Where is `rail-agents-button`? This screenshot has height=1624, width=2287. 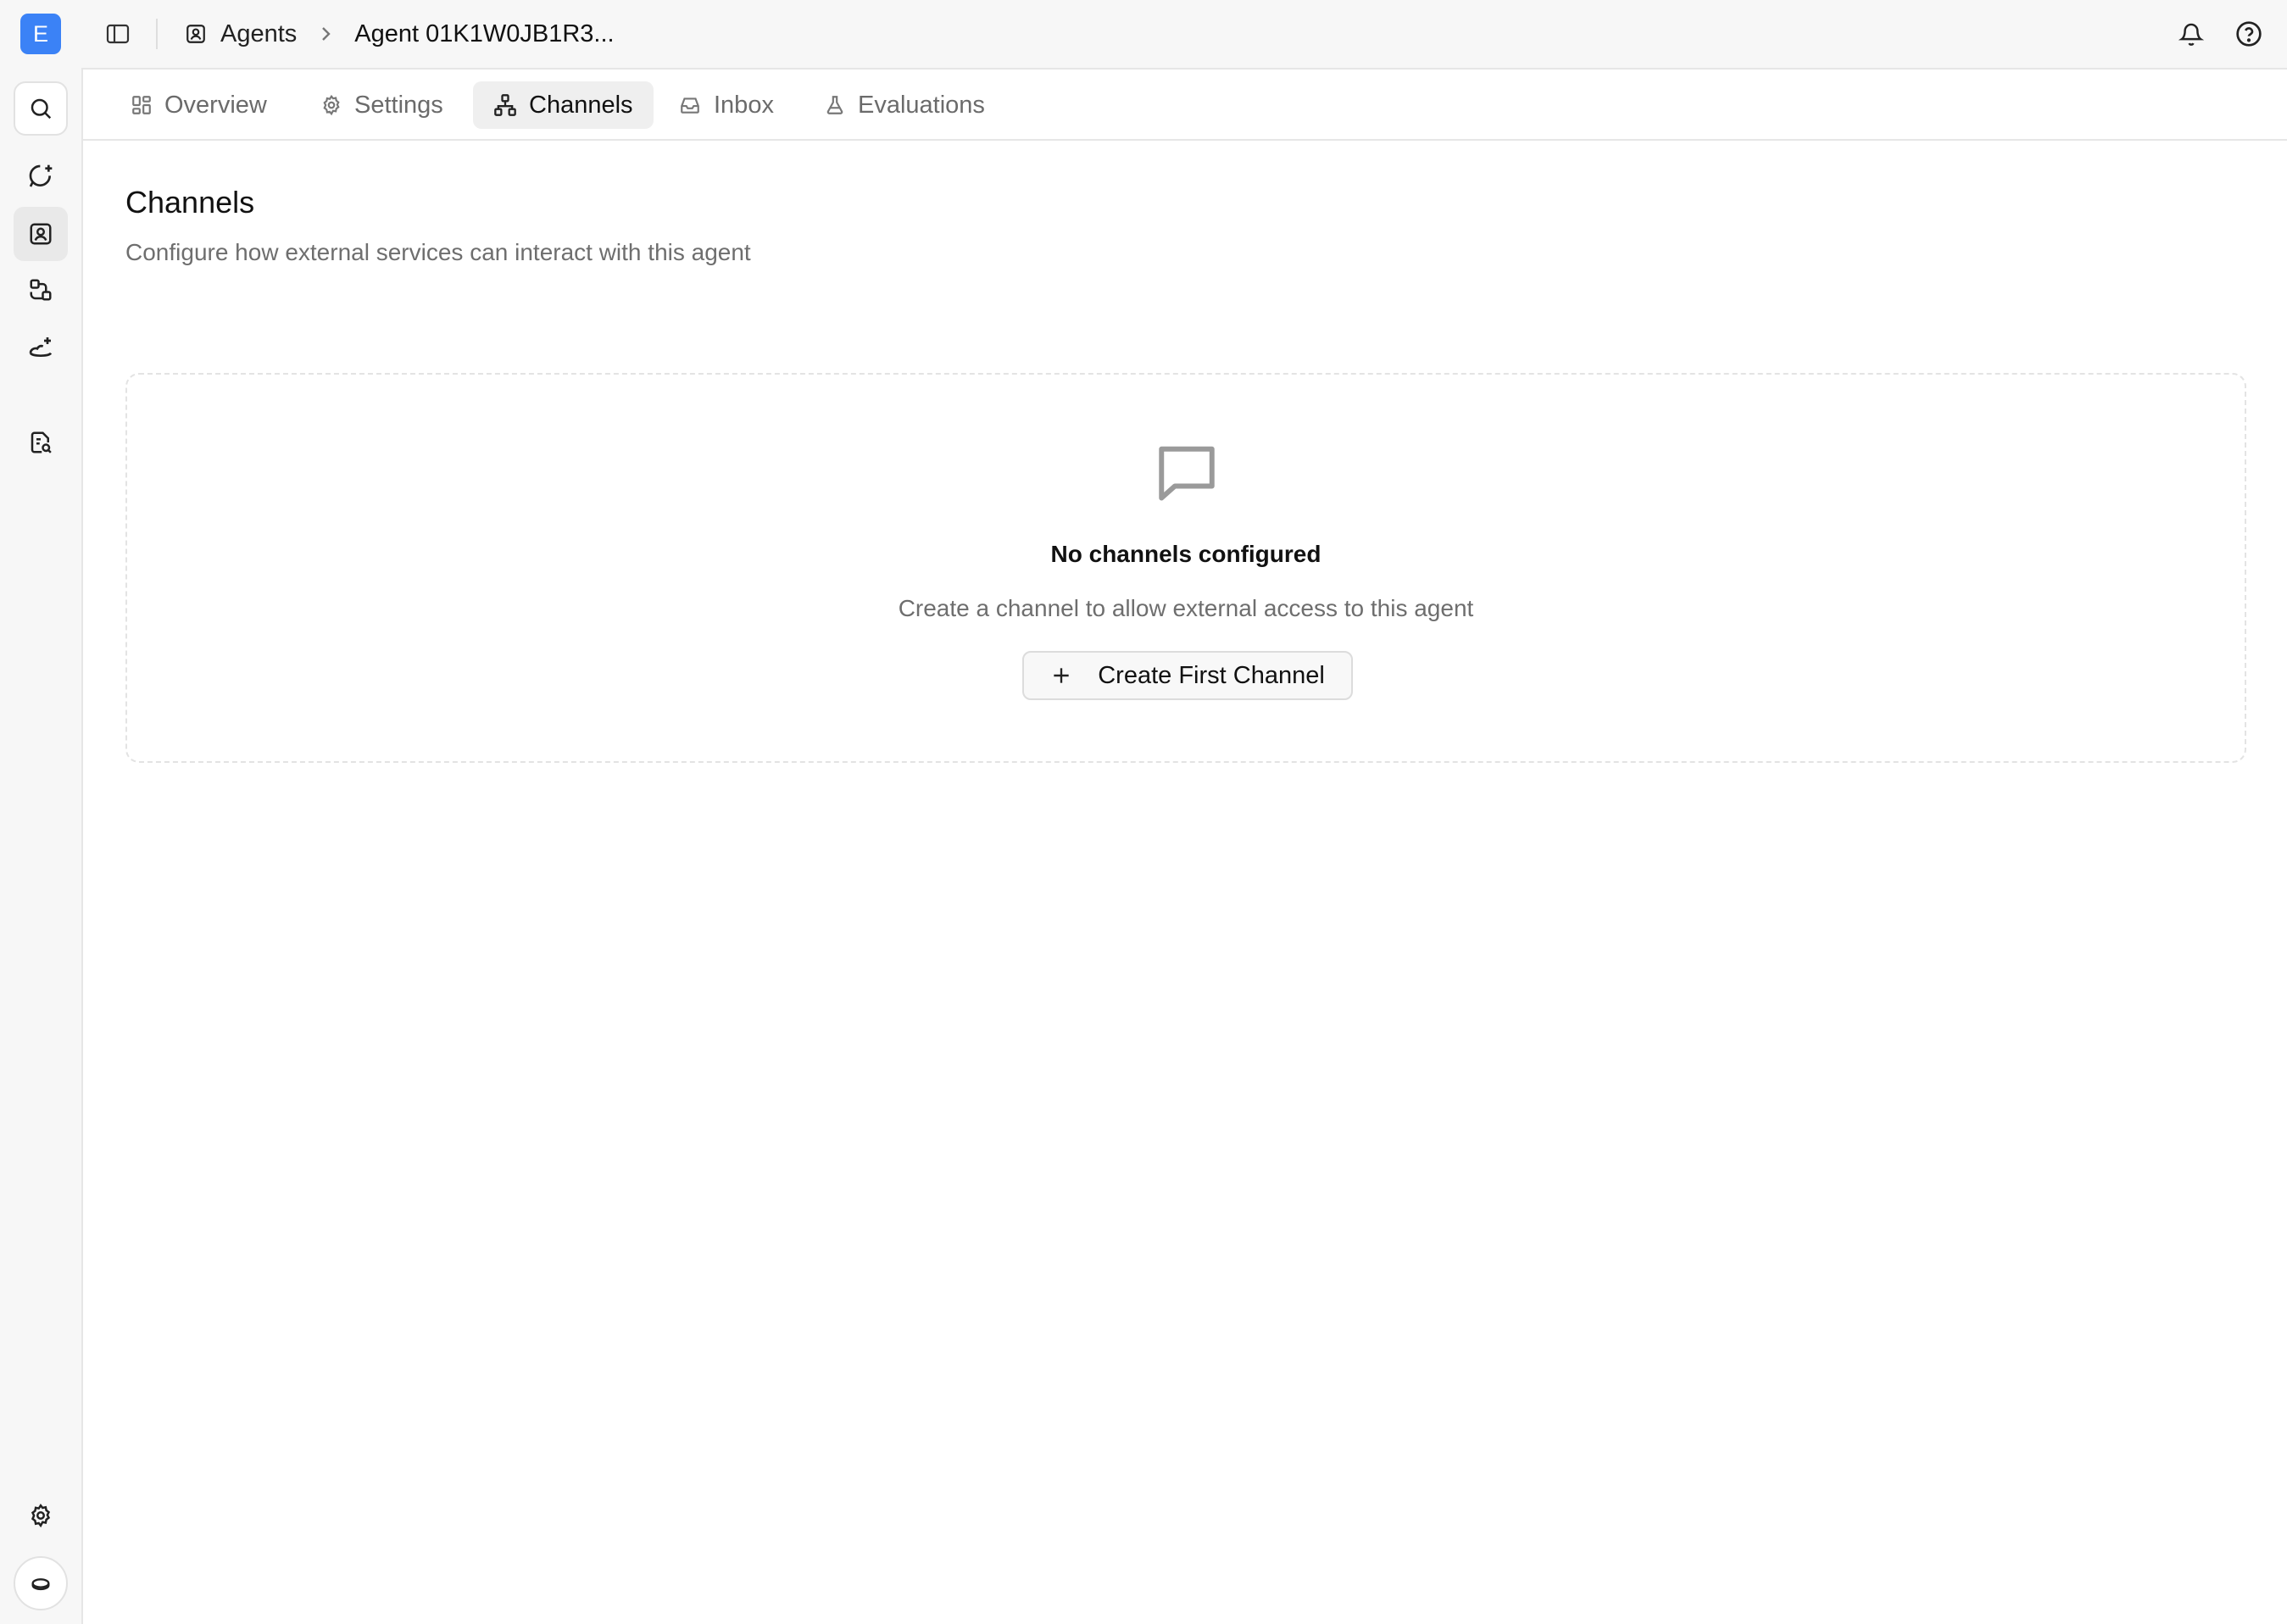 rail-agents-button is located at coordinates (41, 234).